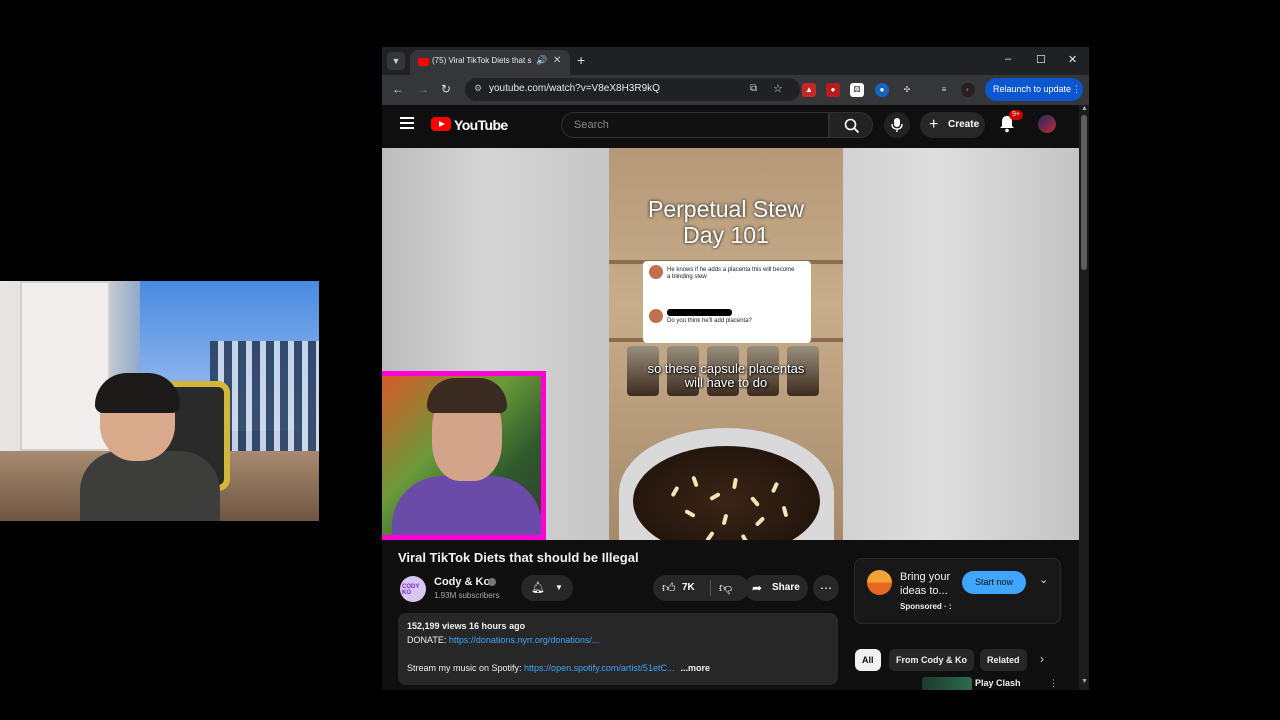 The image size is (1280, 720). I want to click on speaker-icon: 🔊, so click(541, 60).